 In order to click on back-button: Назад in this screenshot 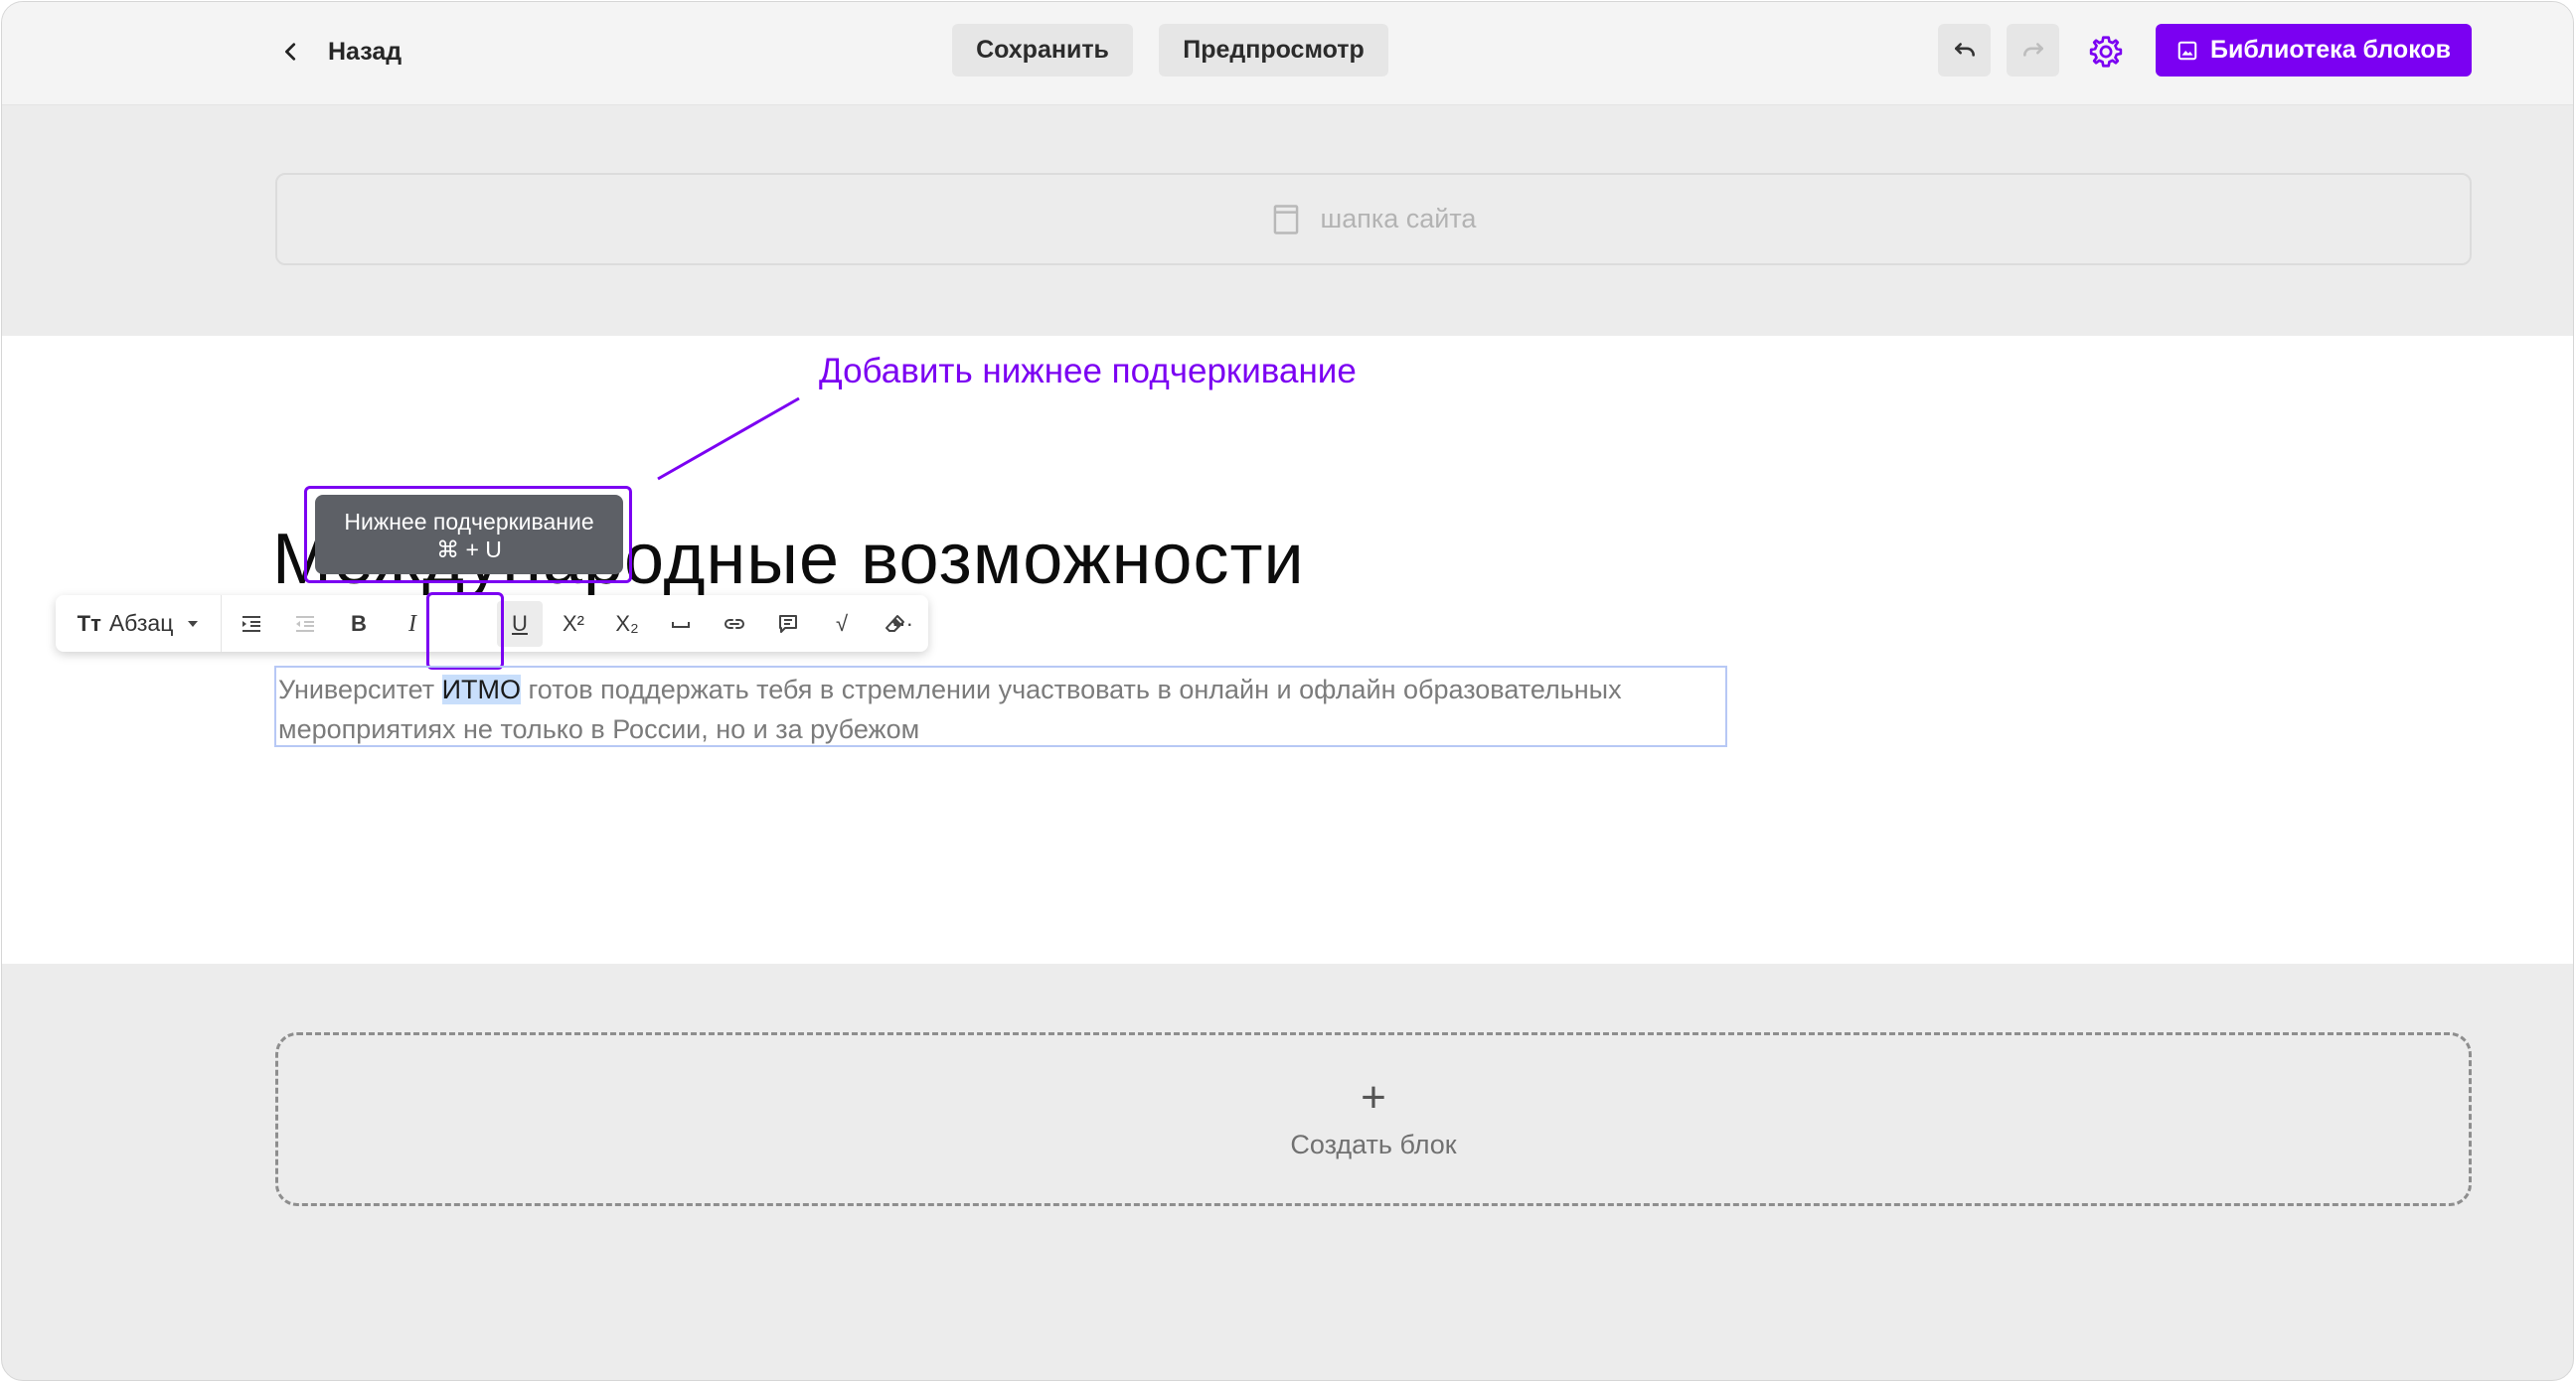, I will do `click(341, 52)`.